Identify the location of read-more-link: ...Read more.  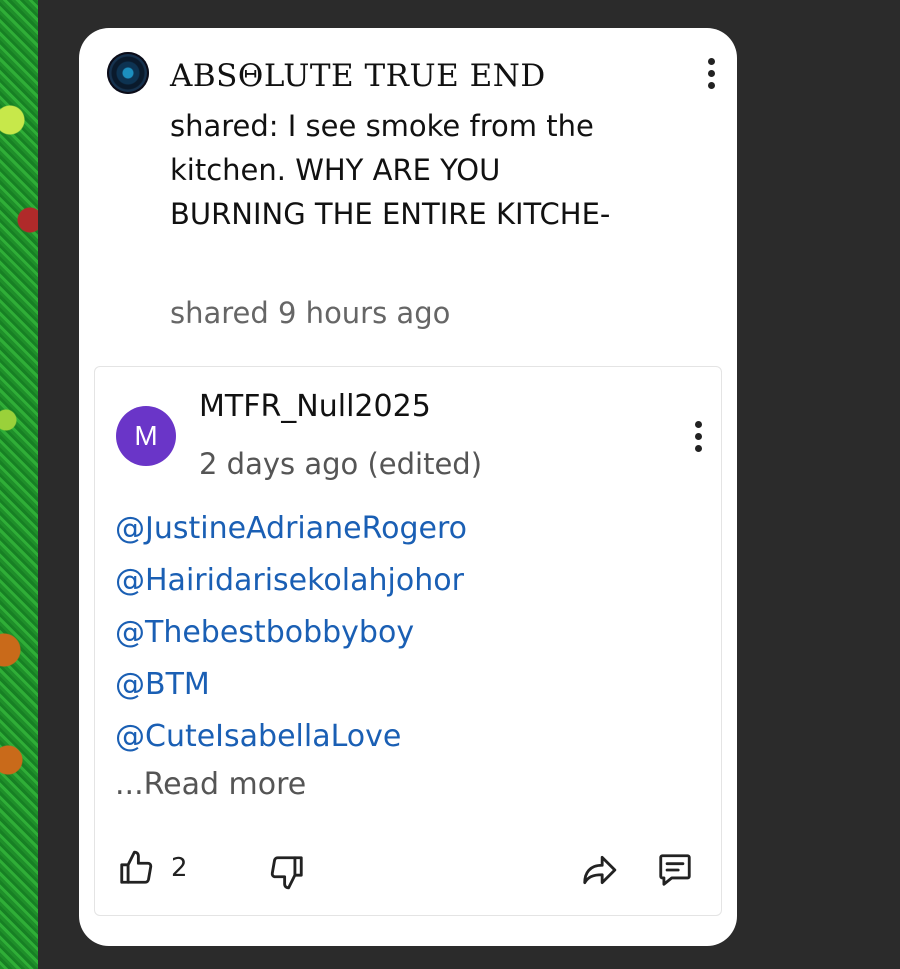
(210, 784).